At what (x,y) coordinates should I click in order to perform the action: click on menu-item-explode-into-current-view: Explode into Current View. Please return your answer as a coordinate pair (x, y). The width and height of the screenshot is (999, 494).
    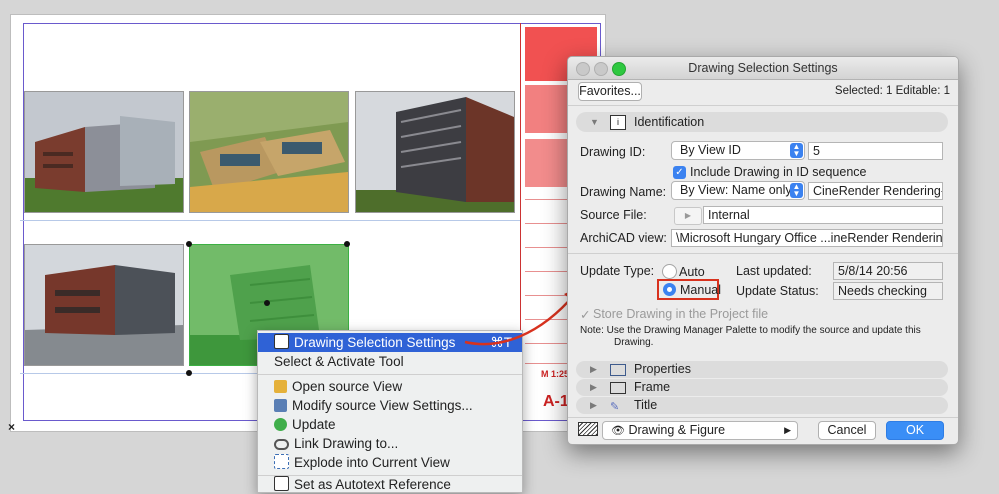
    Looking at the image, I should click on (390, 462).